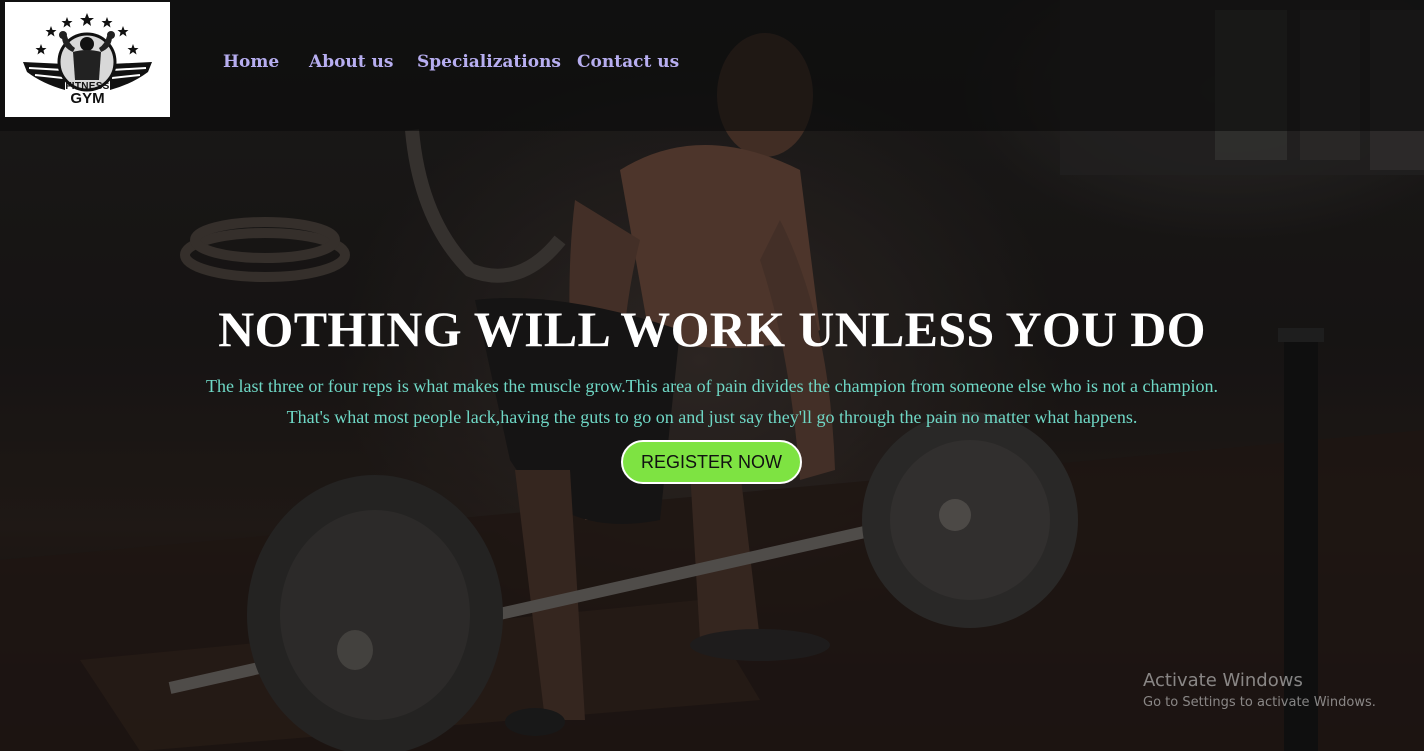  What do you see at coordinates (251, 62) in the screenshot?
I see `nav-home: Home` at bounding box center [251, 62].